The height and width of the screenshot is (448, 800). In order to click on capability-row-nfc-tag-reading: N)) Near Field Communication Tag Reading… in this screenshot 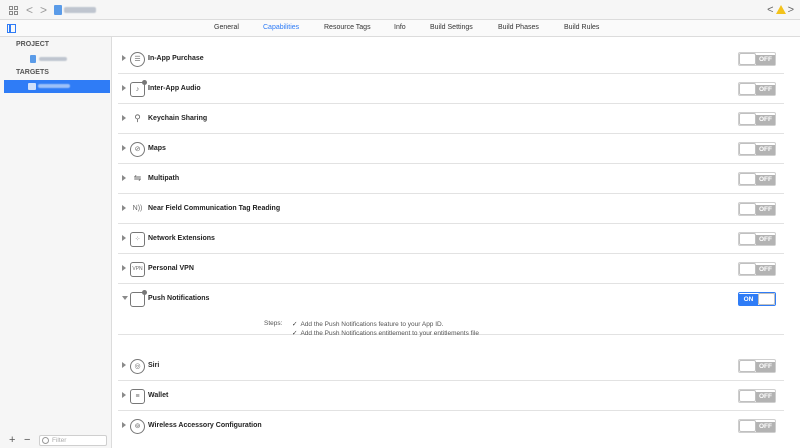, I will do `click(451, 209)`.